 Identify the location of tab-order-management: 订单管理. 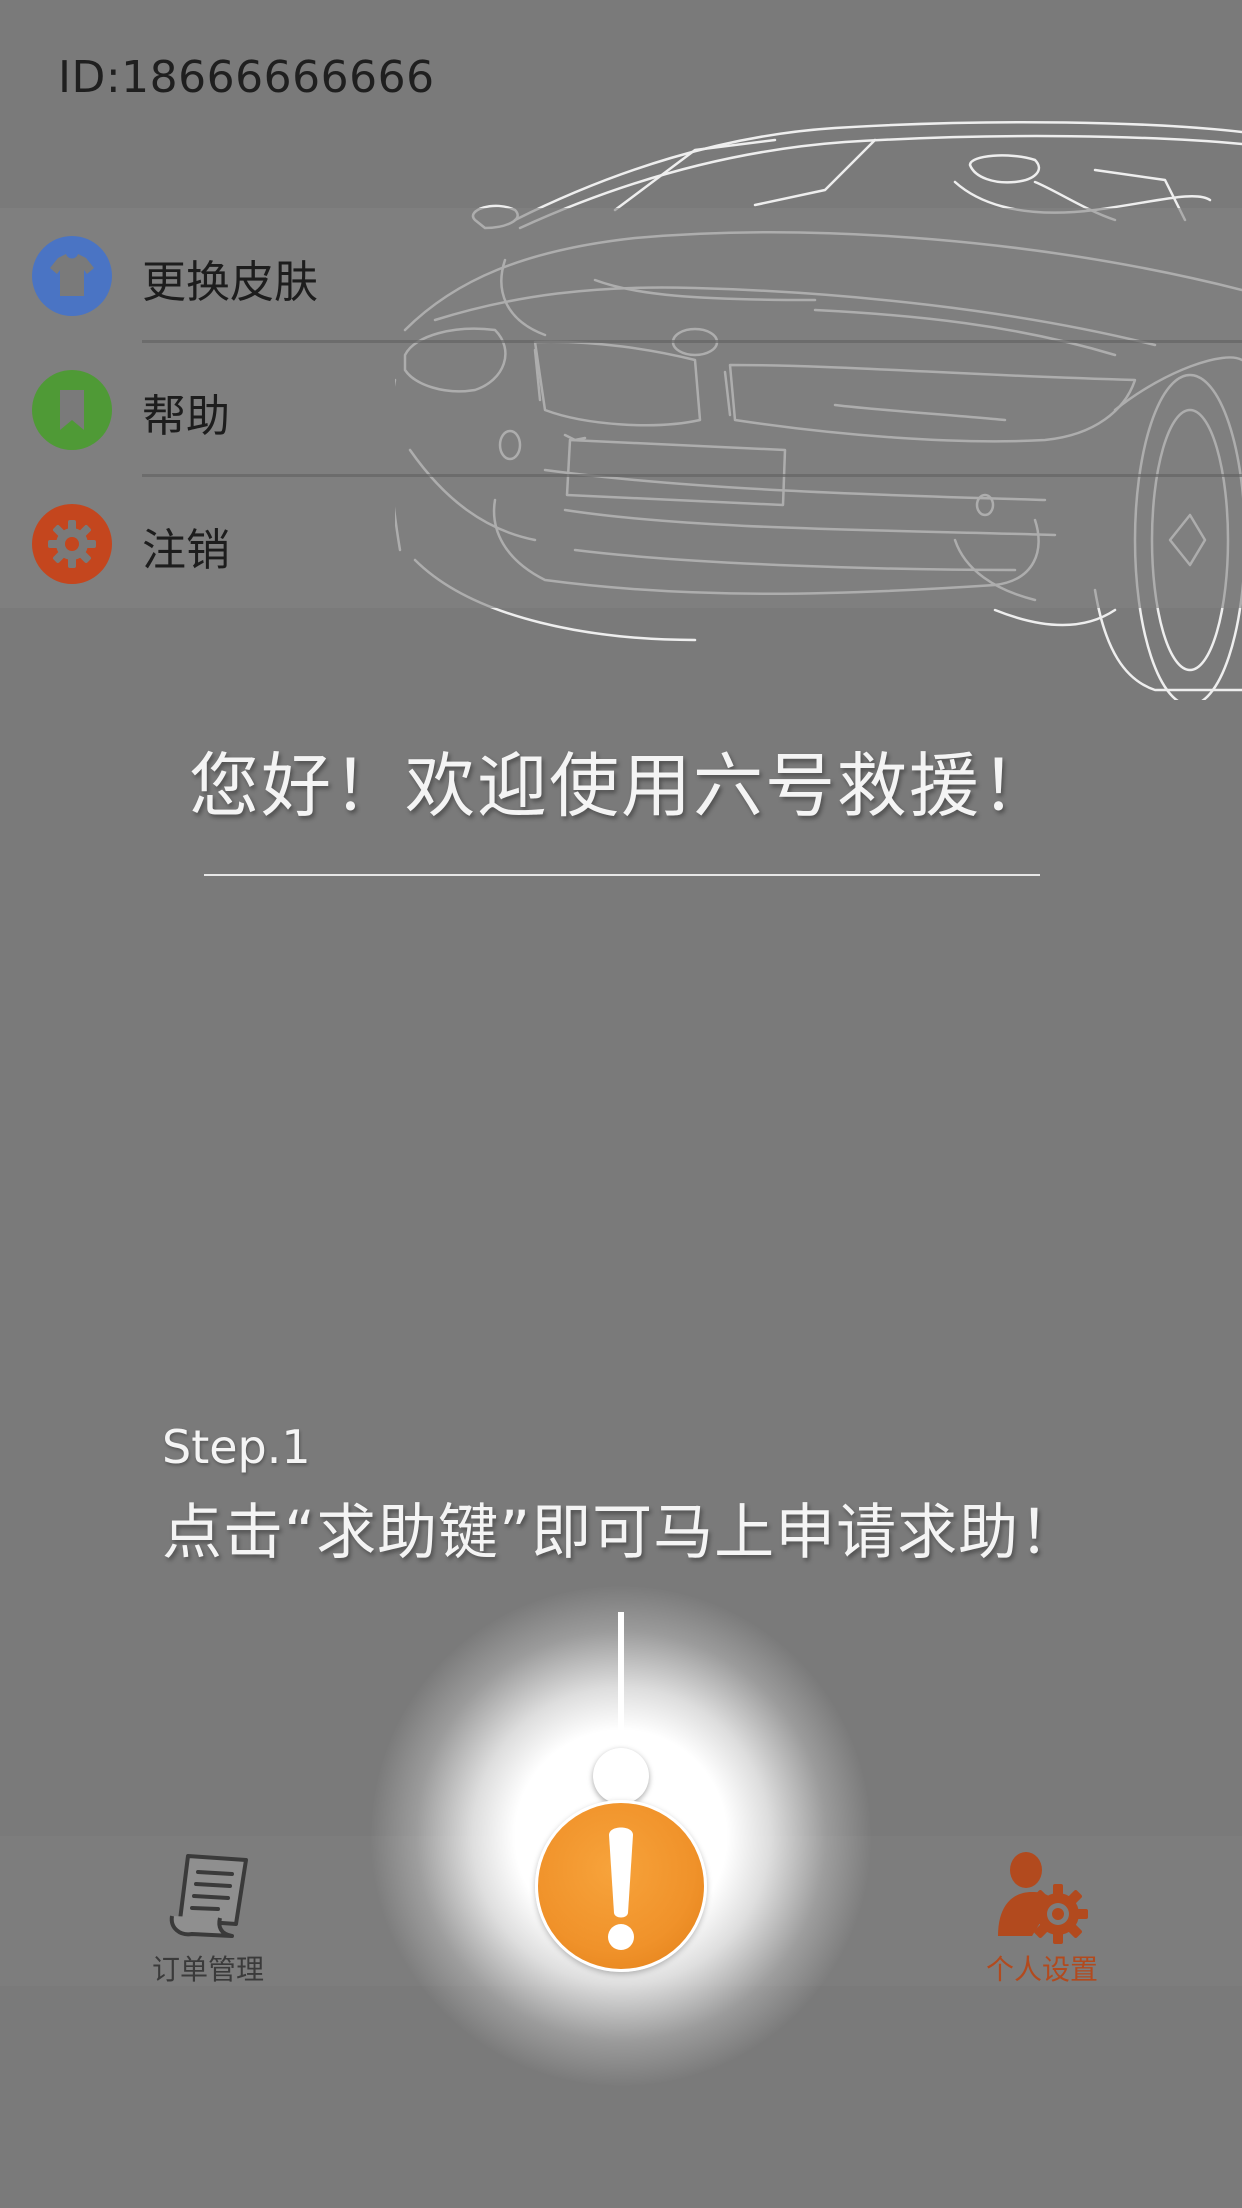
(198, 1916).